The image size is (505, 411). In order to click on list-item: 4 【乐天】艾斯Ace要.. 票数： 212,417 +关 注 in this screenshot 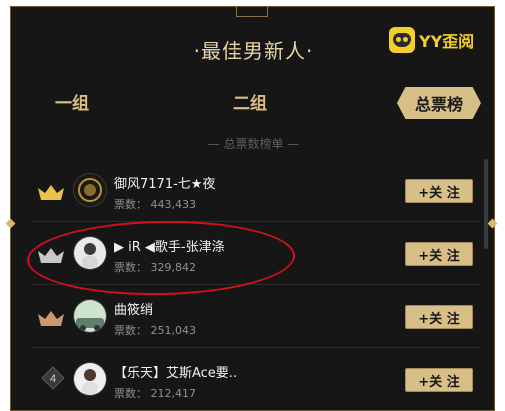, I will do `click(253, 379)`.